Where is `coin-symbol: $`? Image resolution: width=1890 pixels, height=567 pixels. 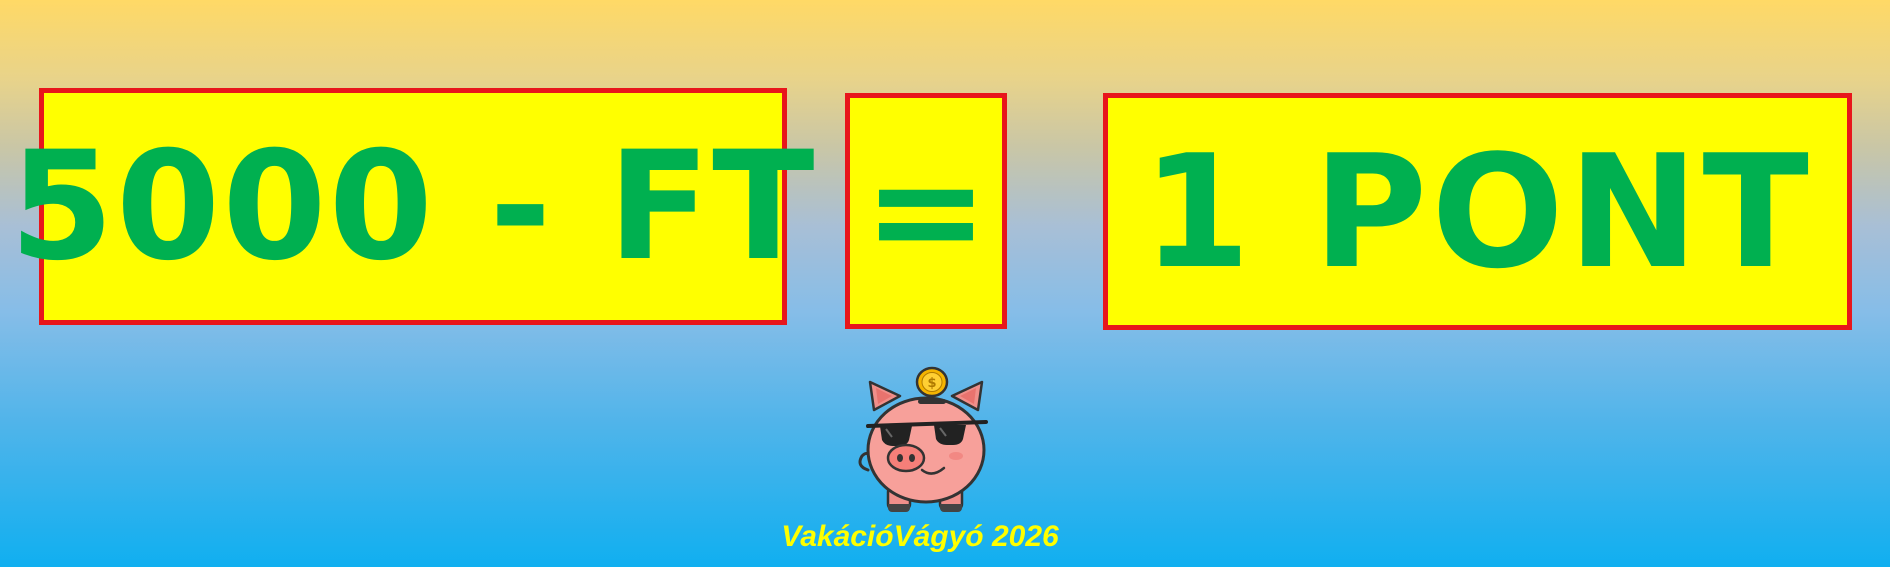 coin-symbol: $ is located at coordinates (931, 383).